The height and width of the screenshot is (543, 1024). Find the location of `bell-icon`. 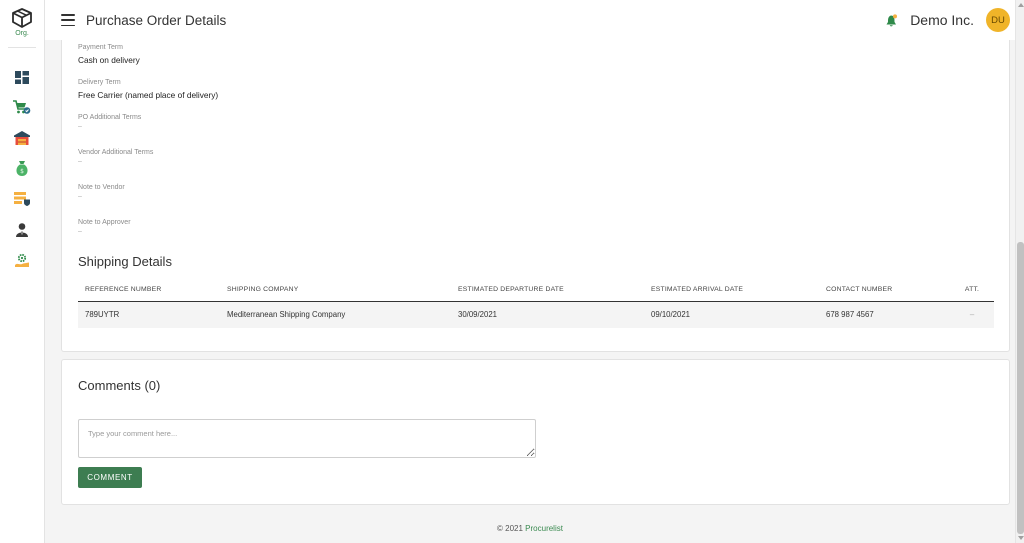

bell-icon is located at coordinates (892, 19).